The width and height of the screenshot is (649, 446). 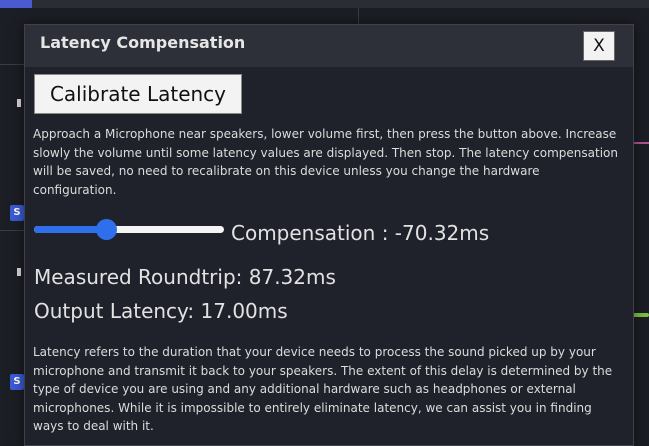 I want to click on compensation-slider, so click(x=129, y=230).